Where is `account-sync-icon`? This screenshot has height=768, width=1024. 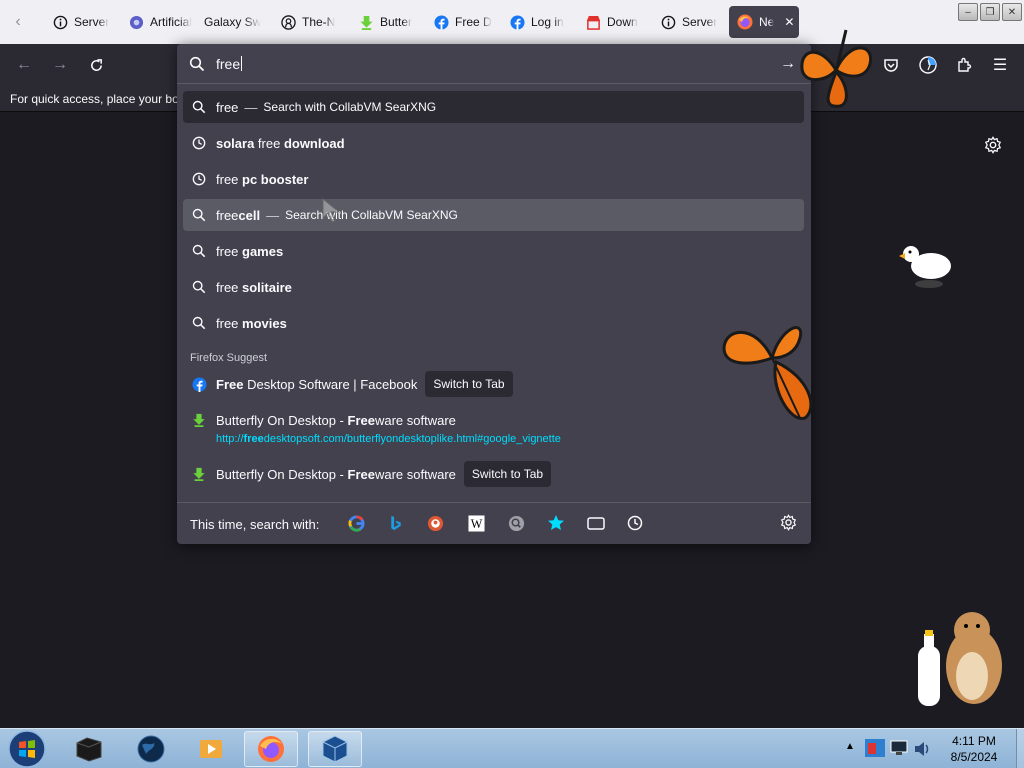
account-sync-icon is located at coordinates (928, 65).